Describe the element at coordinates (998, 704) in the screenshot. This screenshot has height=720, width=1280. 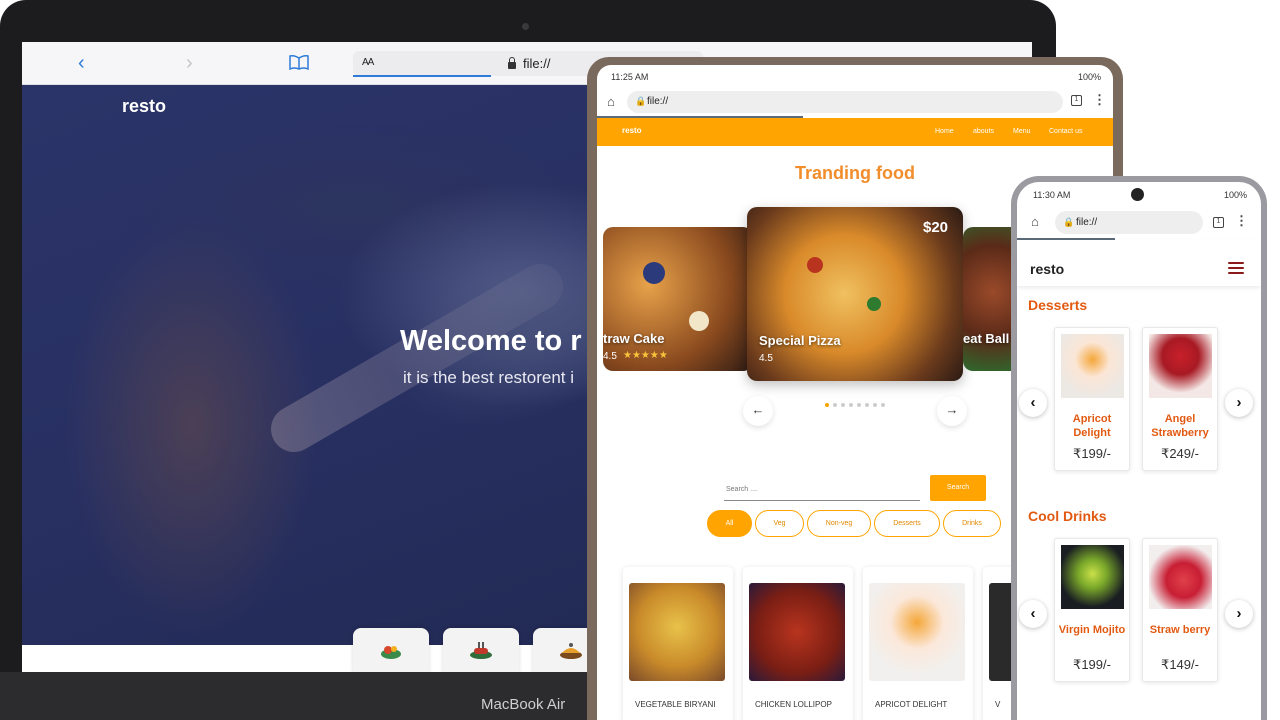
I see `menu-item-name: V` at that location.